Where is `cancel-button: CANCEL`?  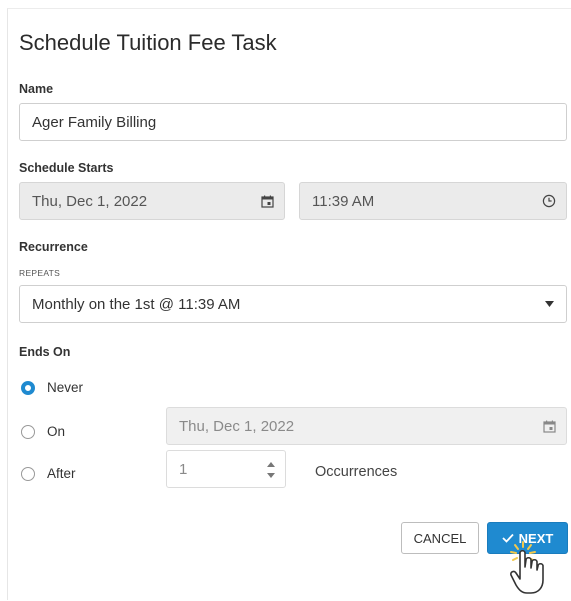 cancel-button: CANCEL is located at coordinates (440, 538).